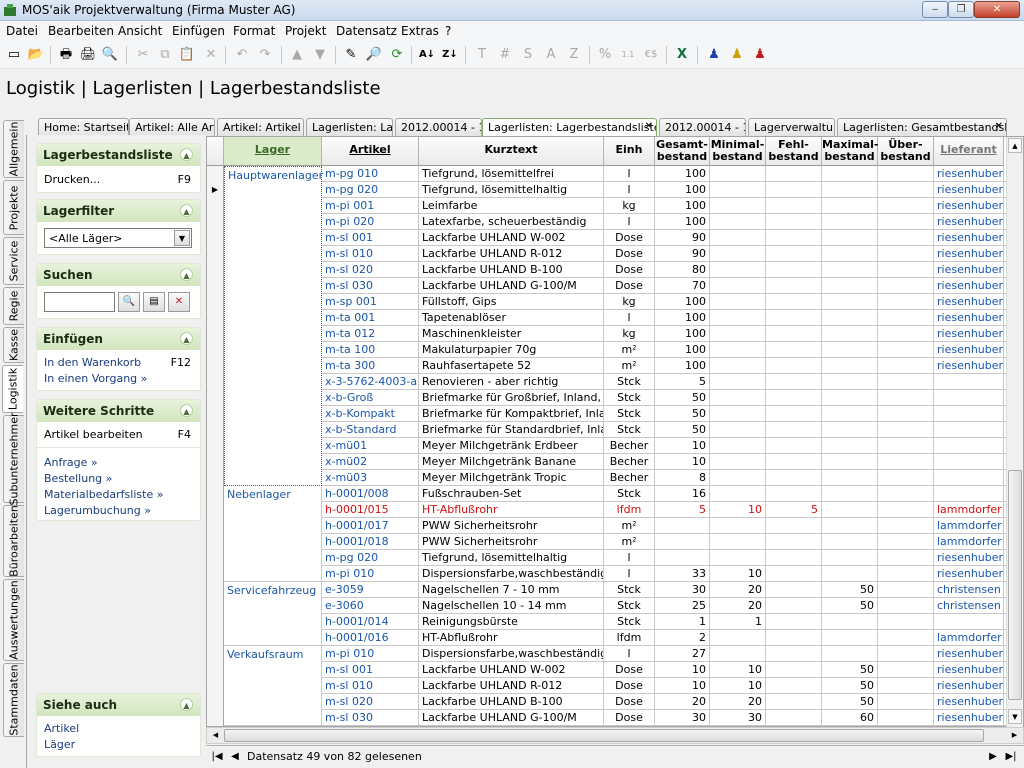 The image size is (1024, 768). What do you see at coordinates (969, 526) in the screenshot?
I see `cell-lieferant: lammdorfer` at bounding box center [969, 526].